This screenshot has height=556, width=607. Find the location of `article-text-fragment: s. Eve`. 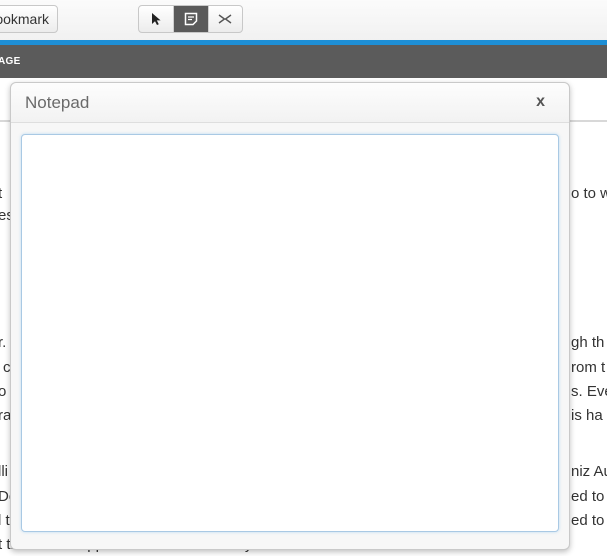

article-text-fragment: s. Eve is located at coordinates (589, 391).